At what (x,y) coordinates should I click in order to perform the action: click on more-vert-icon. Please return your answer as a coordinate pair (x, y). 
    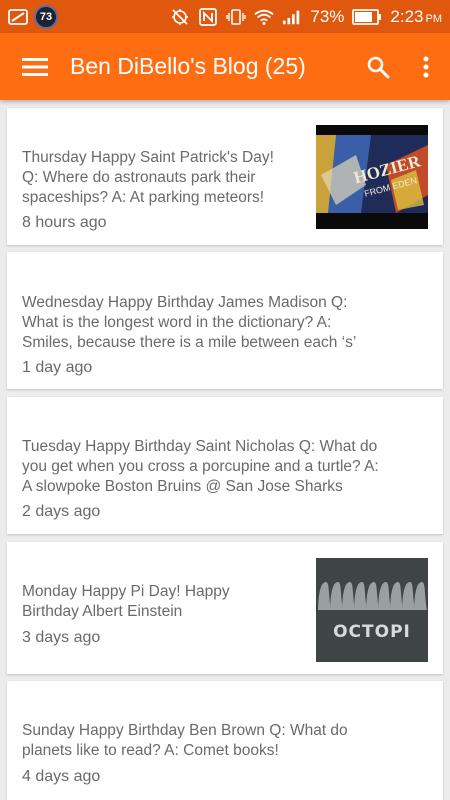
    Looking at the image, I should click on (426, 66).